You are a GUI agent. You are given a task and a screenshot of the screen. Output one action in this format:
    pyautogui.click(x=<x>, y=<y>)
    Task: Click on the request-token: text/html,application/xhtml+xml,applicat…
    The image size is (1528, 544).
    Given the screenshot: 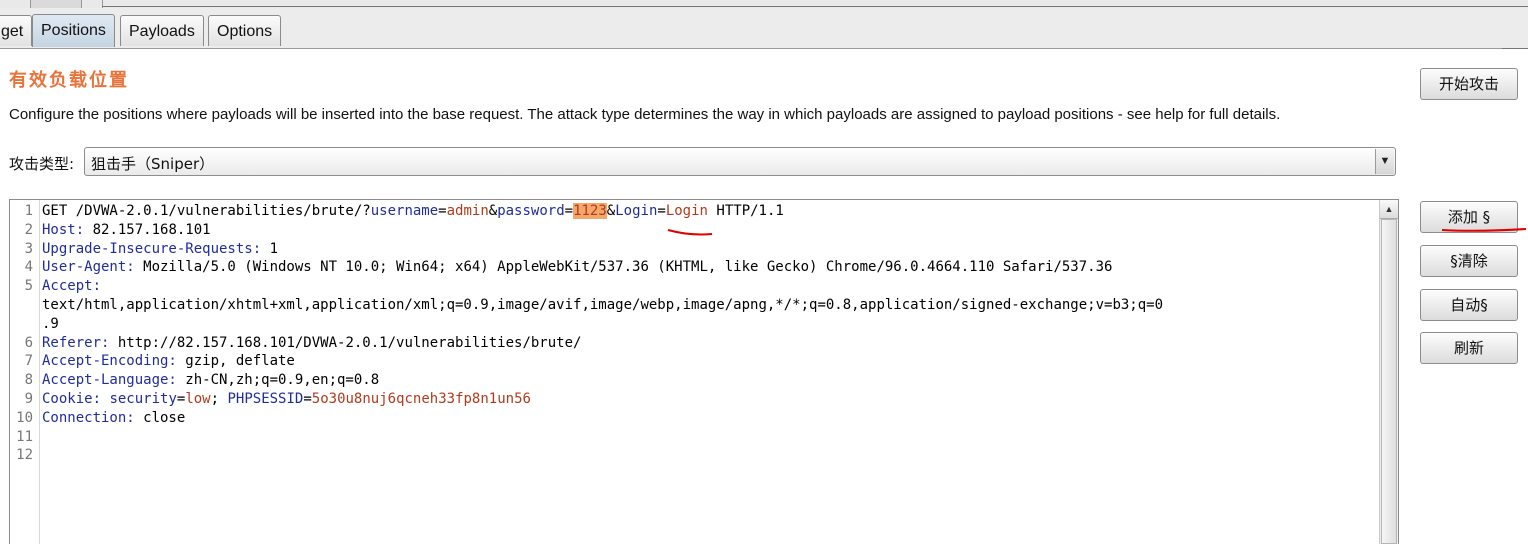 What is the action you would take?
    pyautogui.click(x=603, y=304)
    